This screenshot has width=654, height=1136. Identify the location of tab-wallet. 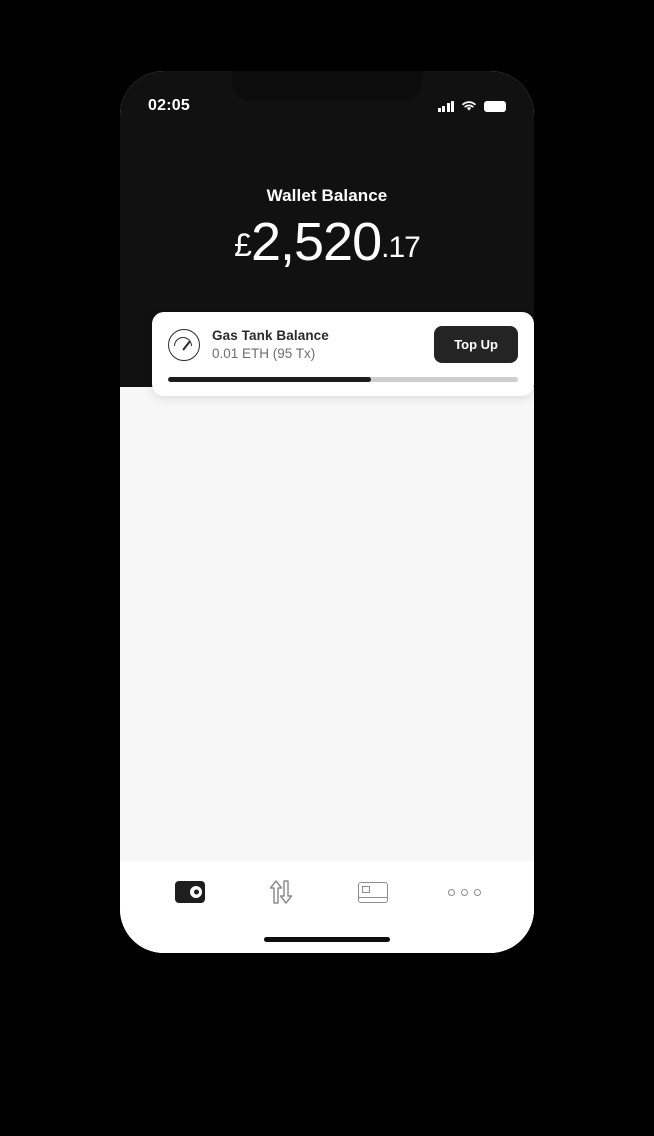
(190, 892).